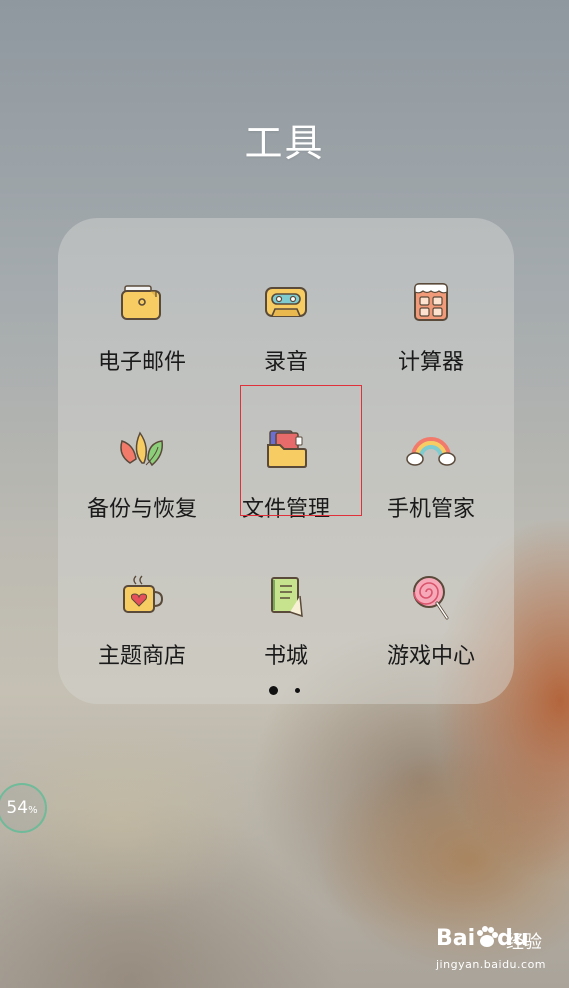 This screenshot has width=569, height=988. Describe the element at coordinates (430, 656) in the screenshot. I see `app-label: 游戏中心` at that location.